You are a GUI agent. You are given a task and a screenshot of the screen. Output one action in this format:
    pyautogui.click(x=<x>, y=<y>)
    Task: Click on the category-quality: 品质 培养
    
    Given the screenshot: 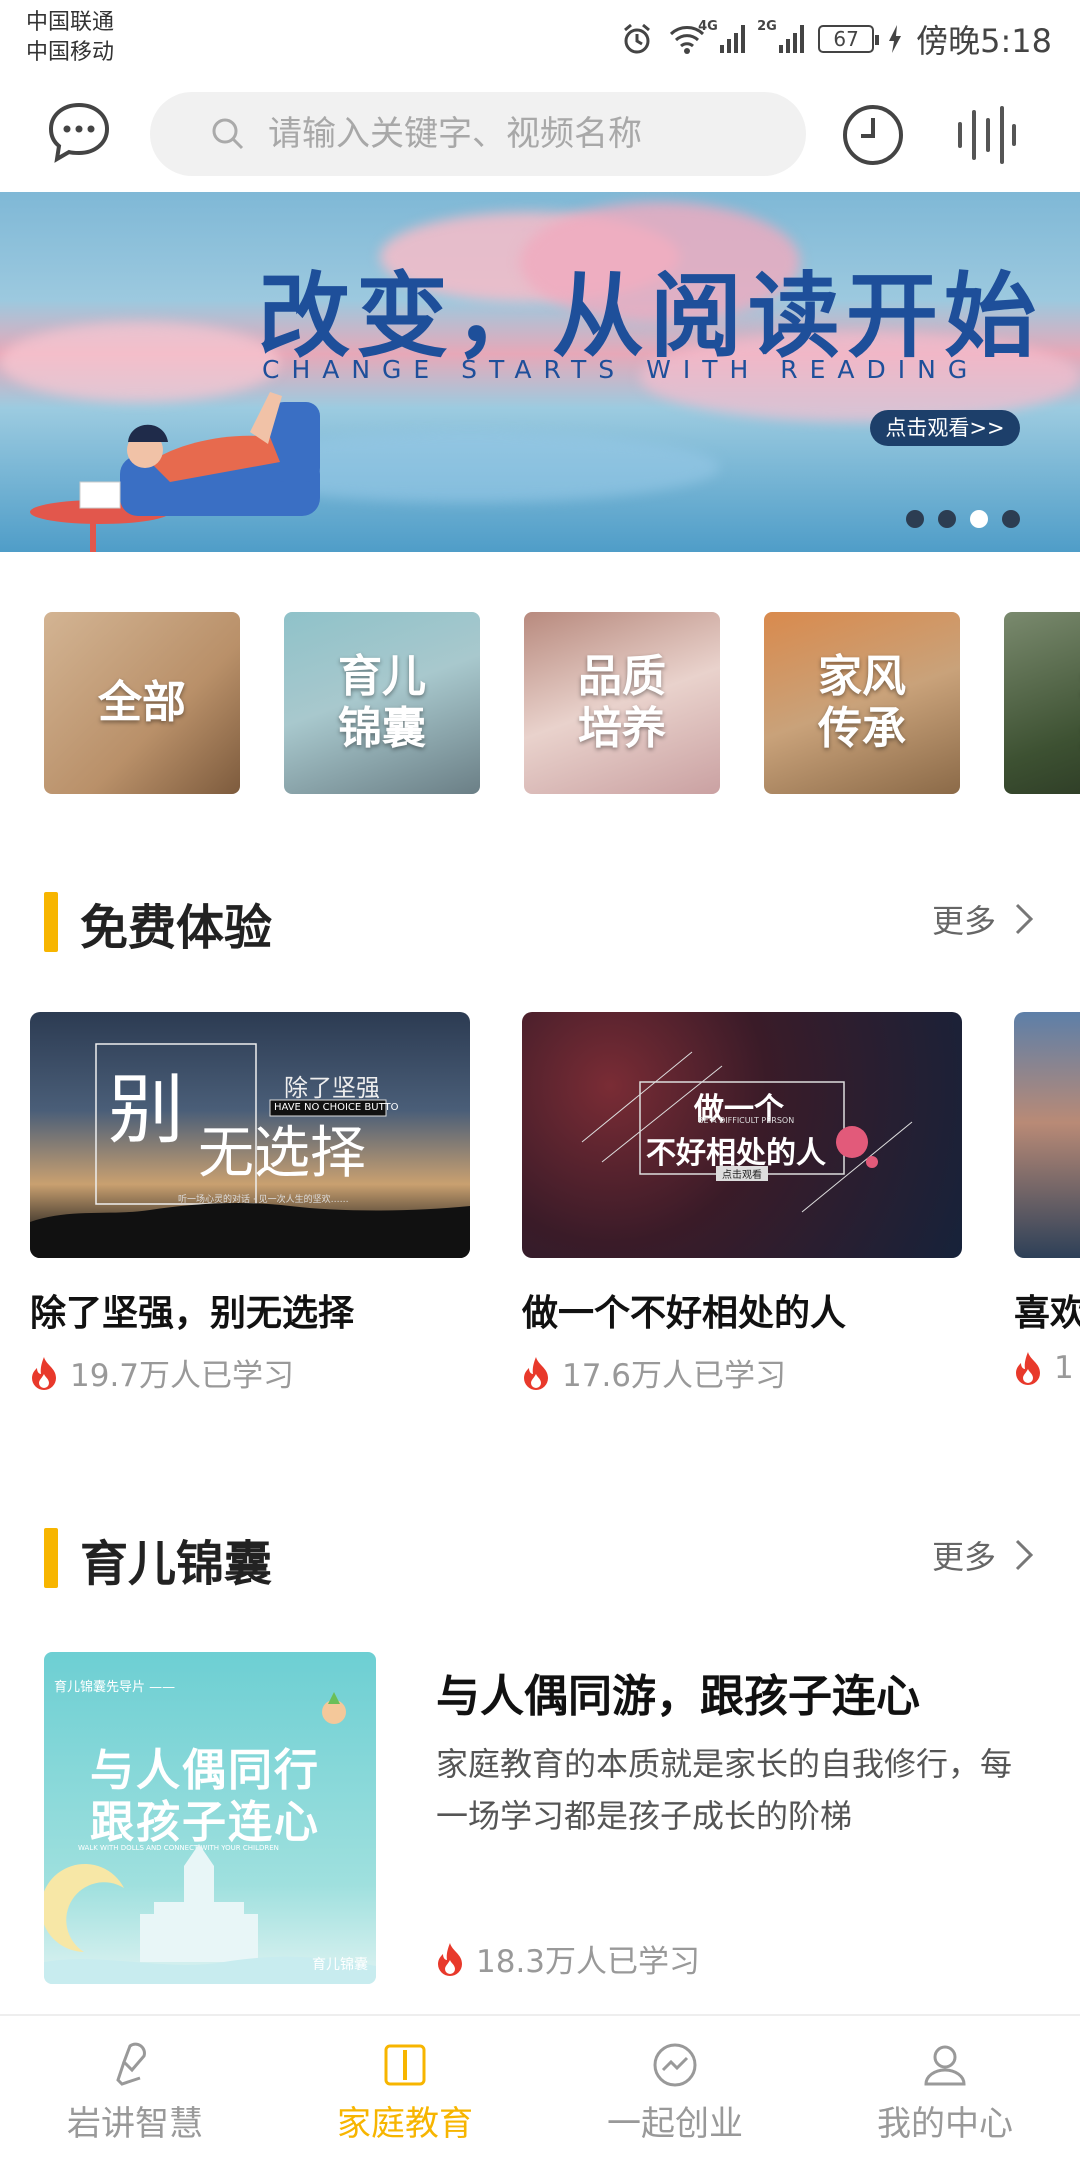 What is the action you would take?
    pyautogui.click(x=622, y=703)
    